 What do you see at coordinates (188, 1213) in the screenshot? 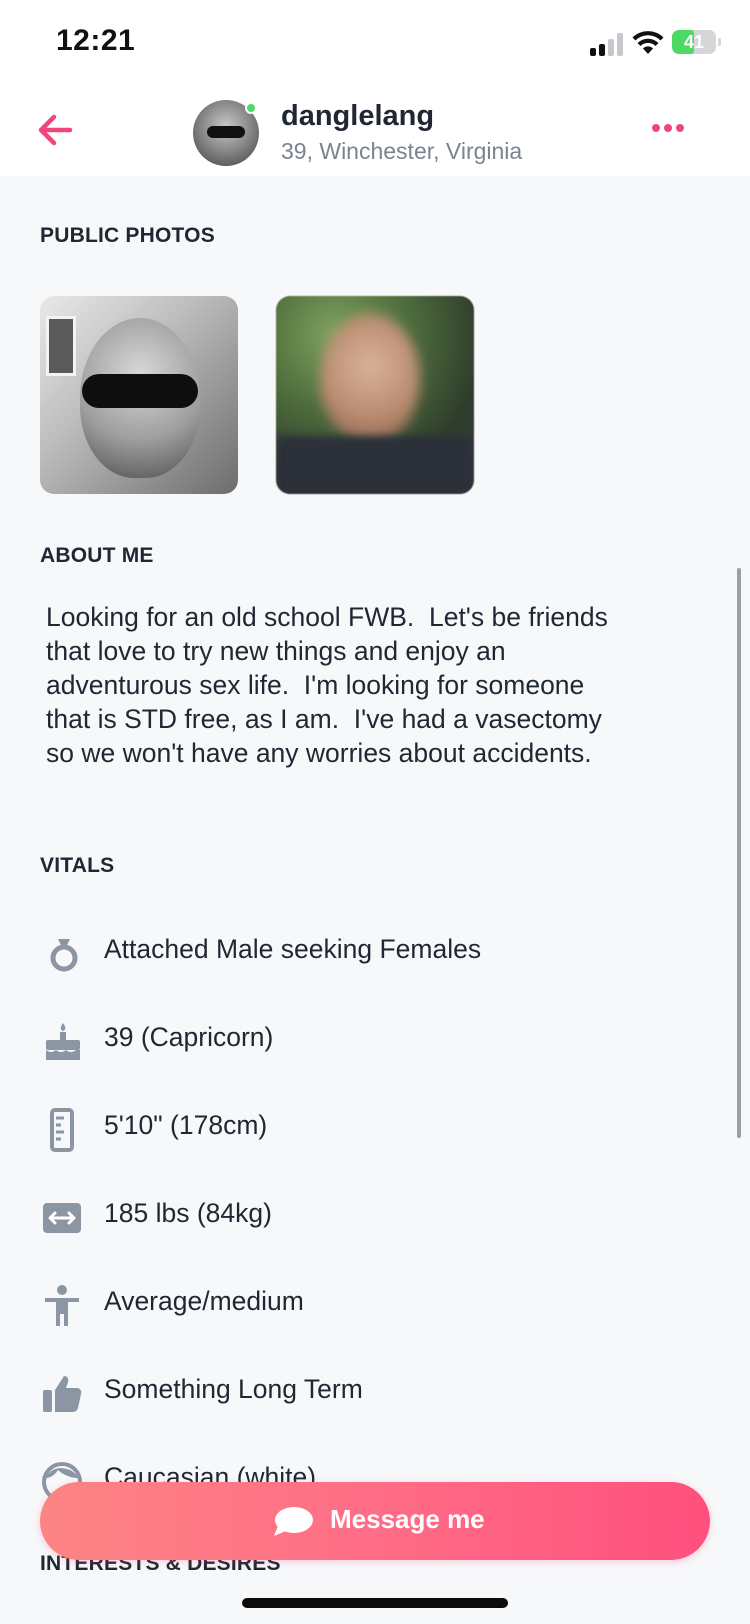
I see `vital-label: 185 lbs (84kg)` at bounding box center [188, 1213].